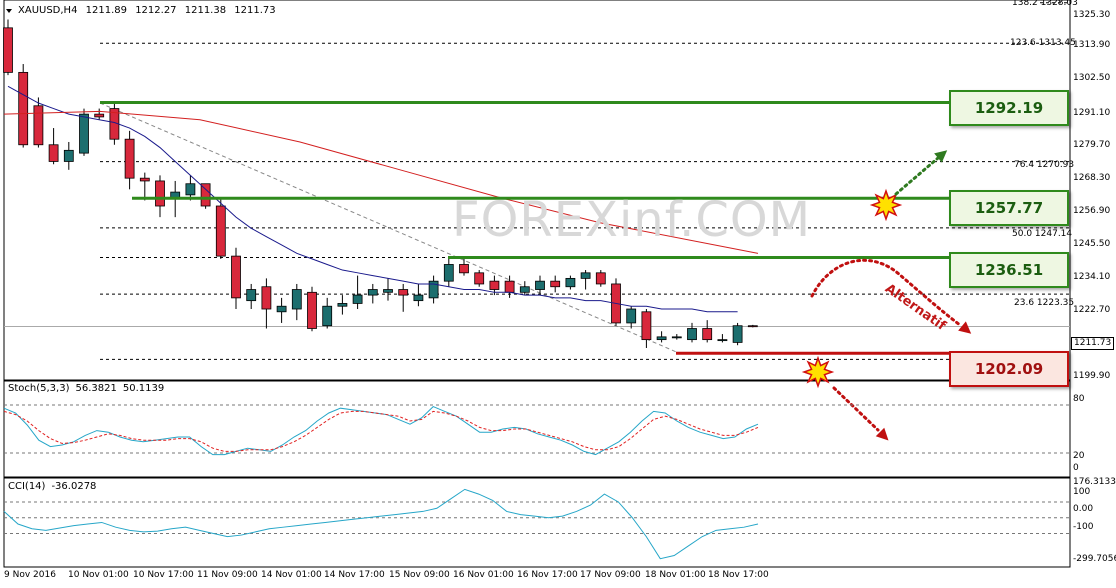 The width and height of the screenshot is (1116, 588). What do you see at coordinates (675, 575) in the screenshot?
I see `x-tick-label: 18 Nov 01:00` at bounding box center [675, 575].